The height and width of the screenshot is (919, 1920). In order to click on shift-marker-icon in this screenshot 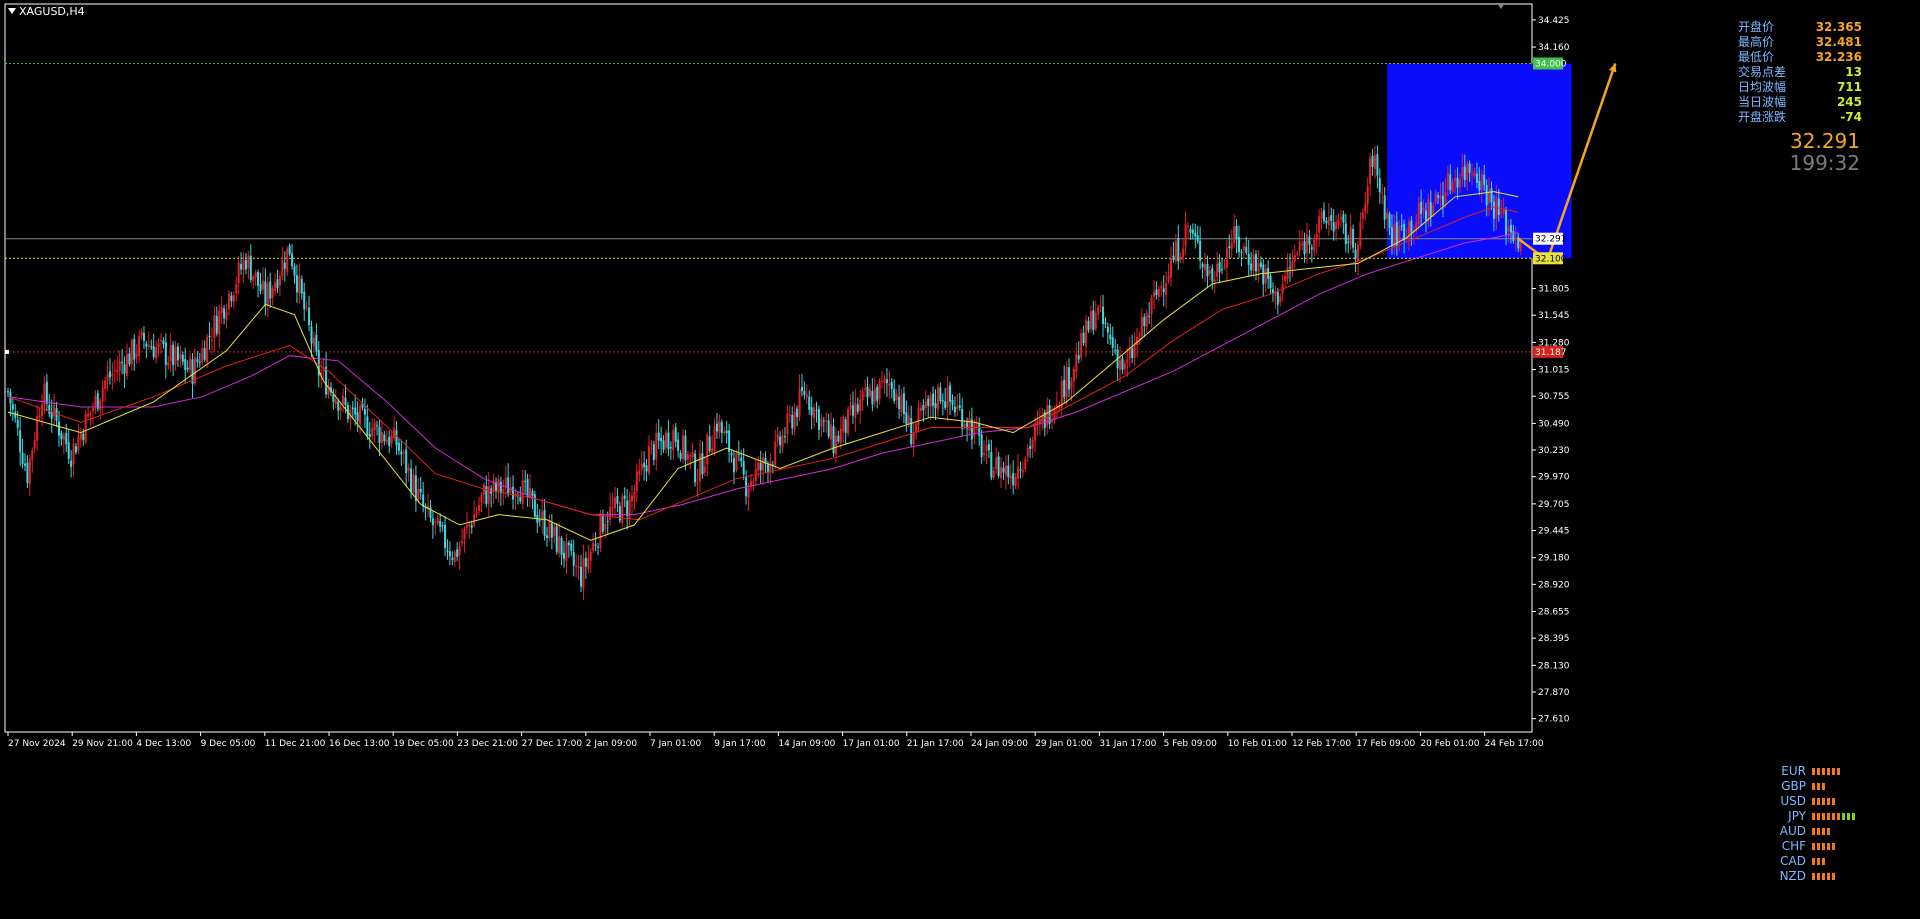, I will do `click(1501, 6)`.